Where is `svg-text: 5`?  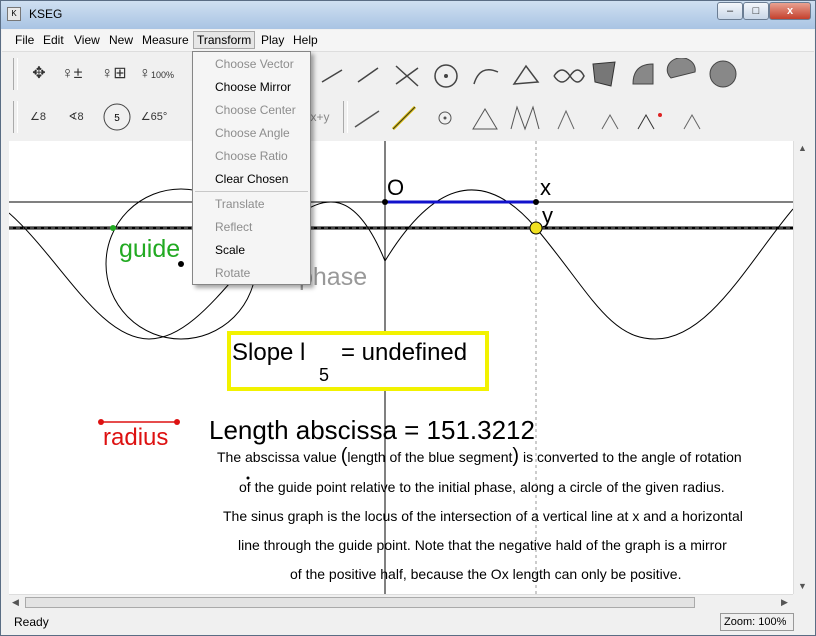 svg-text: 5 is located at coordinates (117, 118).